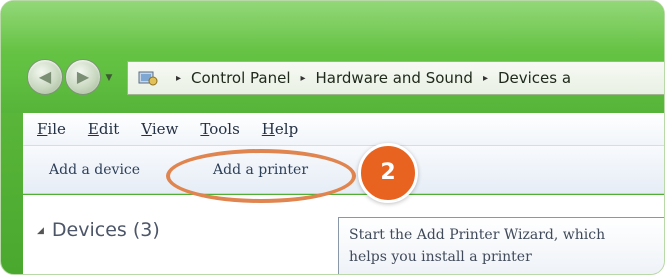  I want to click on breadcrumb-hardware-and-sound: Hardware and Sound, so click(394, 78).